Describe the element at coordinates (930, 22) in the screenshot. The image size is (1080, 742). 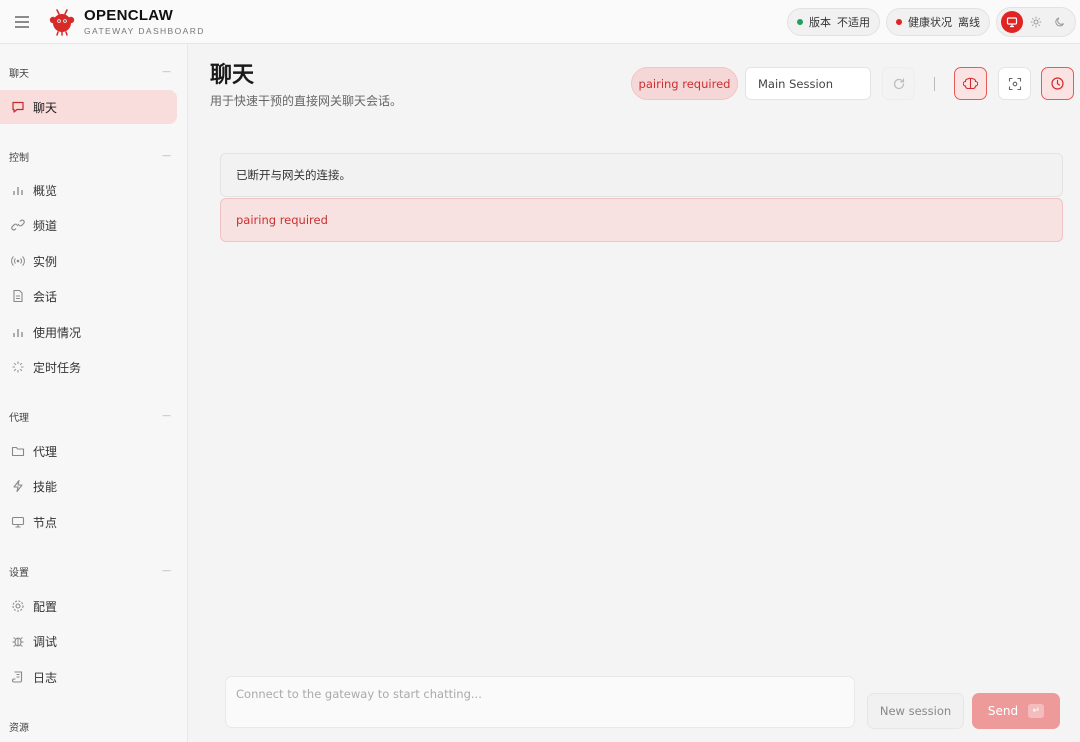
I see `health-label: 健康状况` at that location.